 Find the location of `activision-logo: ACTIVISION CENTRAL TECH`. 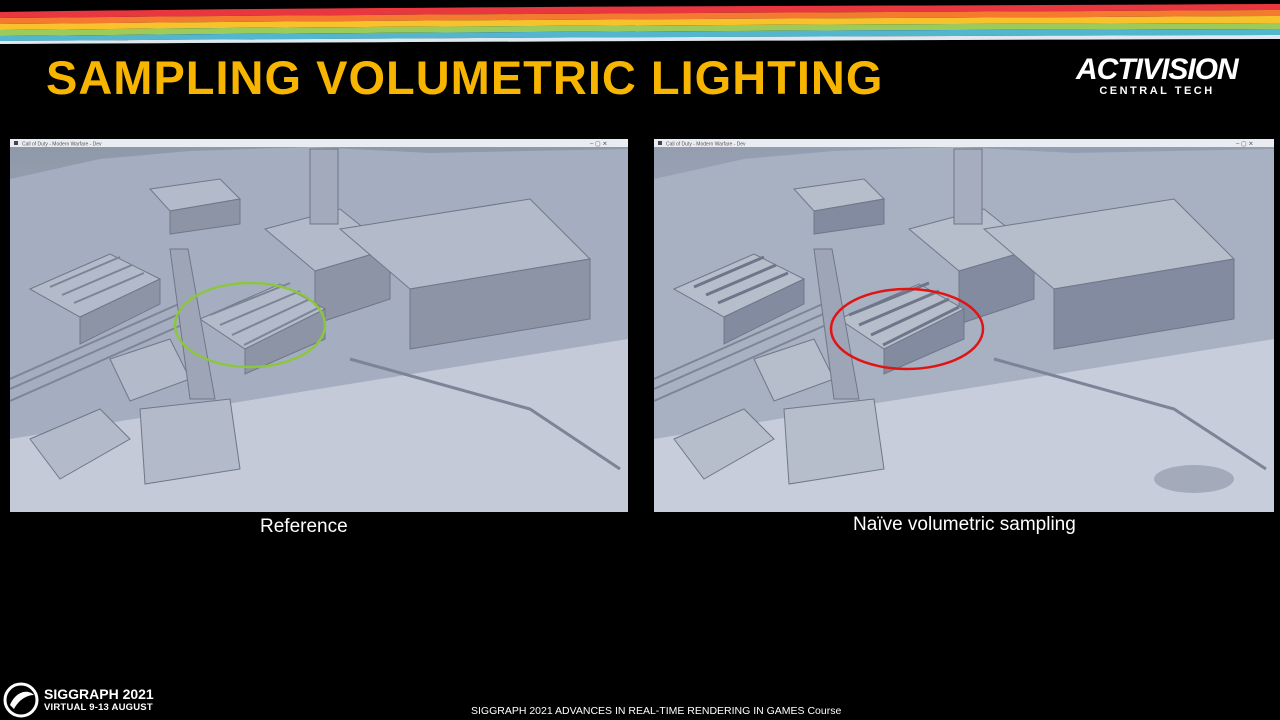

activision-logo: ACTIVISION CENTRAL TECH is located at coordinates (1157, 75).